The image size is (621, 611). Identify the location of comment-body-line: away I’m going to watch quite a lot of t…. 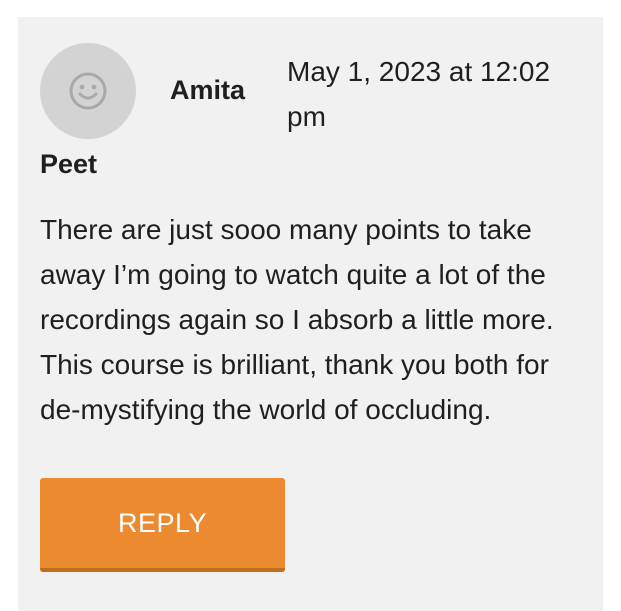
(293, 274).